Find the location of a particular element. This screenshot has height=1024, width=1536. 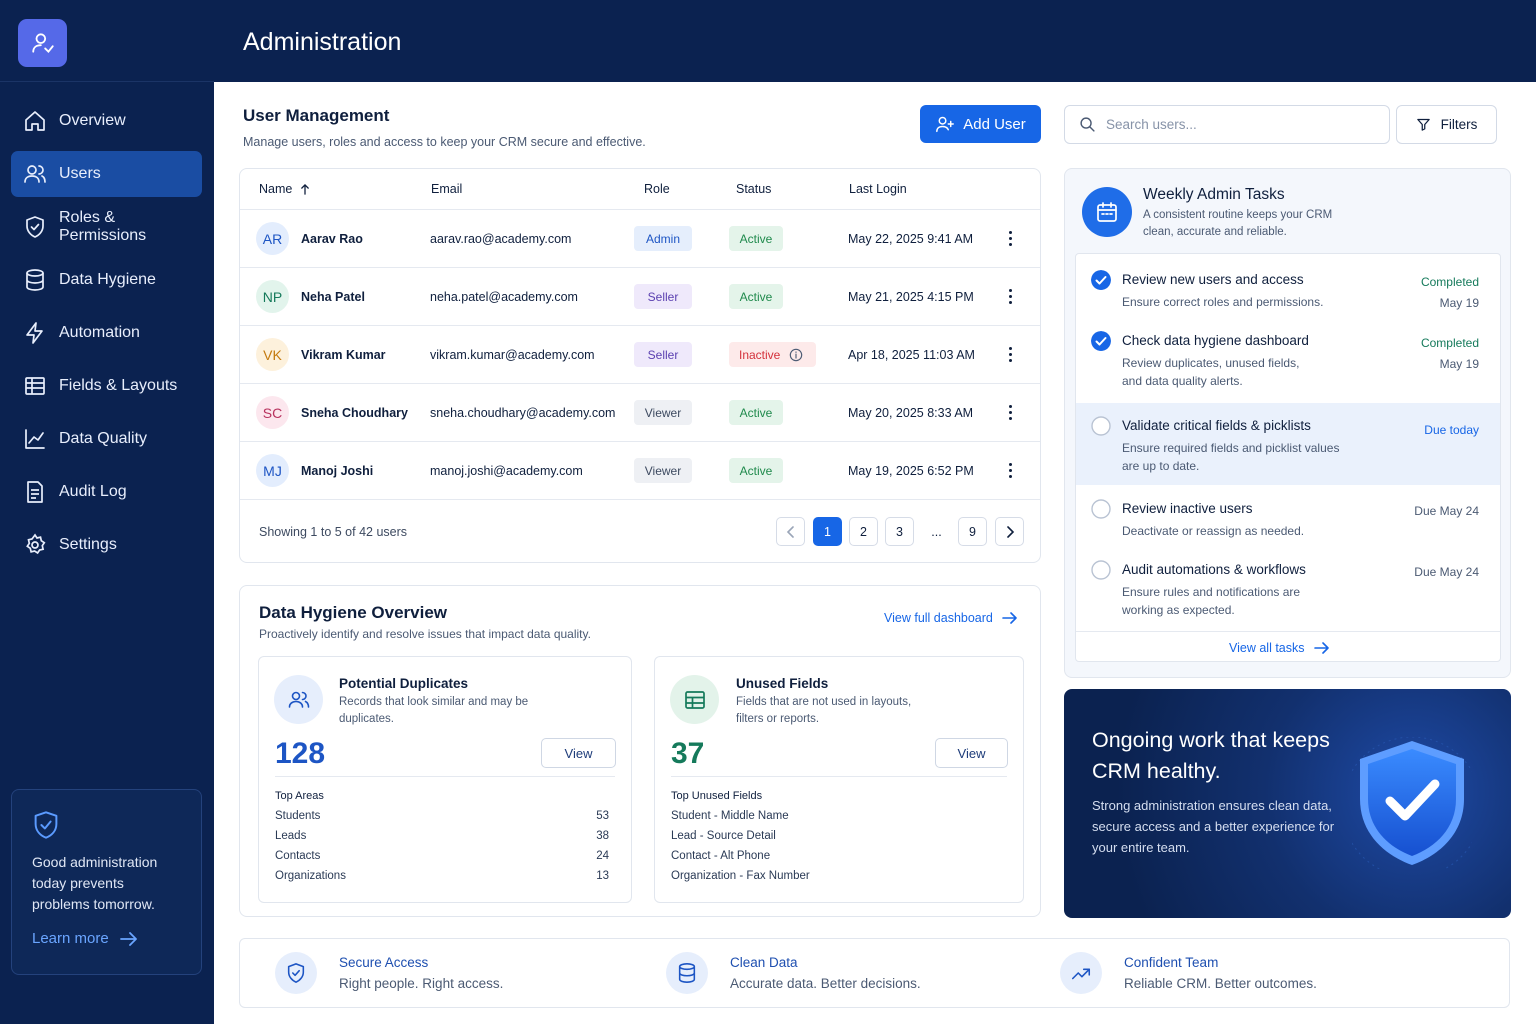

learn-more-label: Learn more is located at coordinates (70, 938).